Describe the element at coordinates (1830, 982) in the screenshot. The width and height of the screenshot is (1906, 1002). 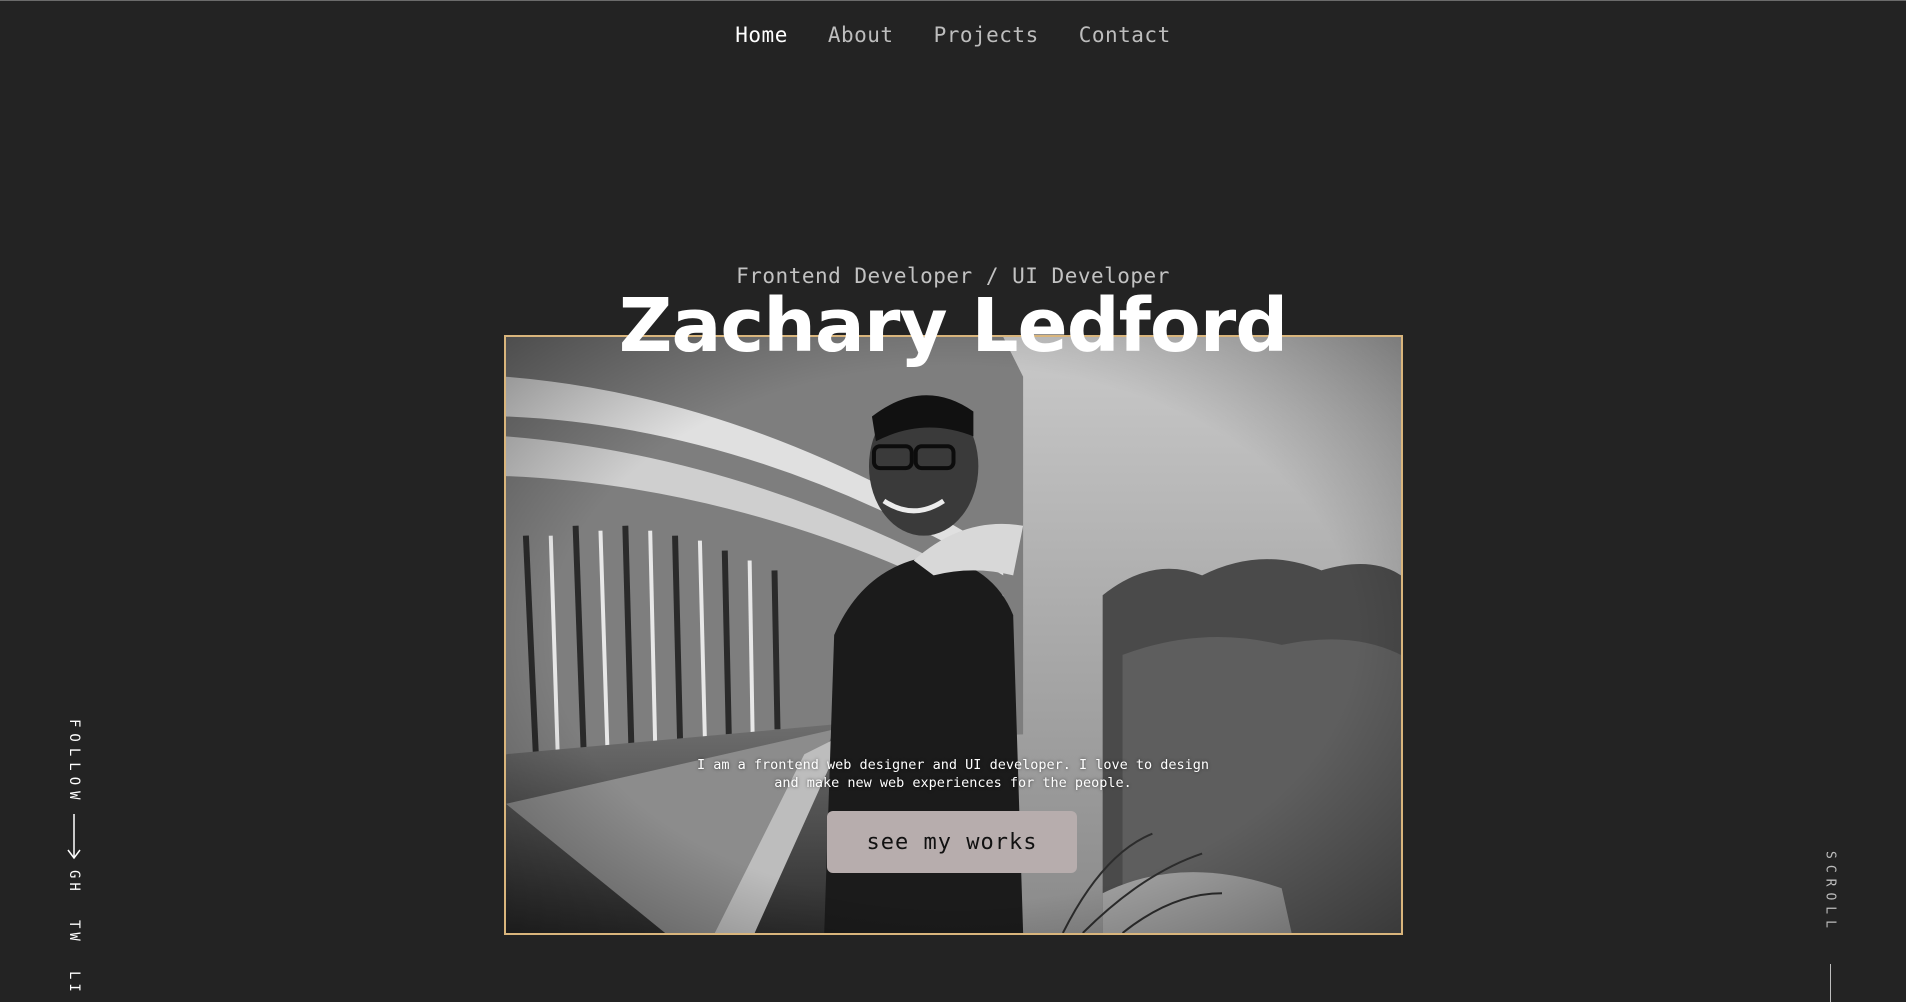
I see `scroll-line` at that location.